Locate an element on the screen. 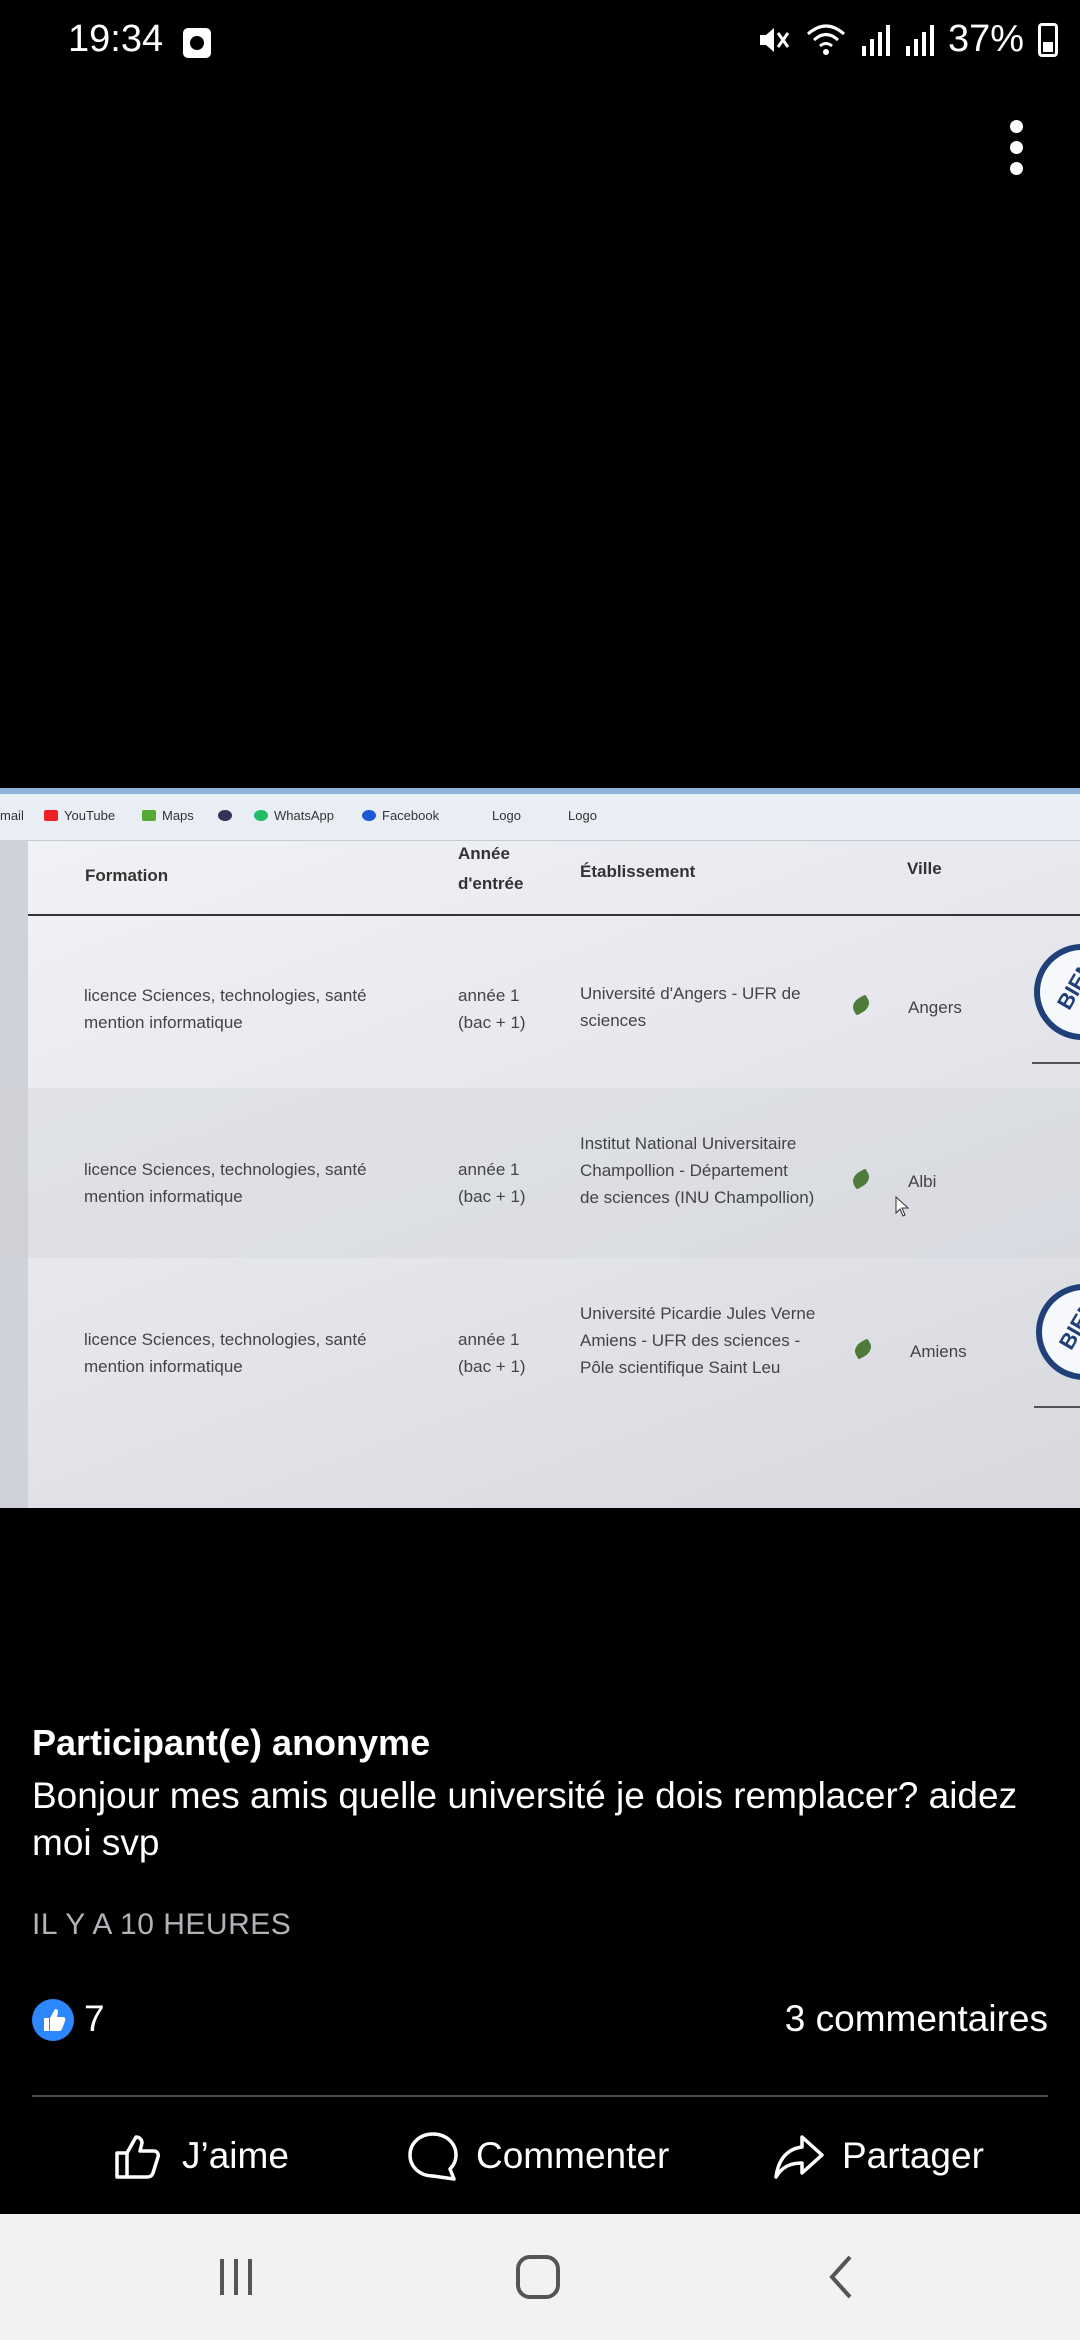 The image size is (1080, 2340). header-divider is located at coordinates (554, 915).